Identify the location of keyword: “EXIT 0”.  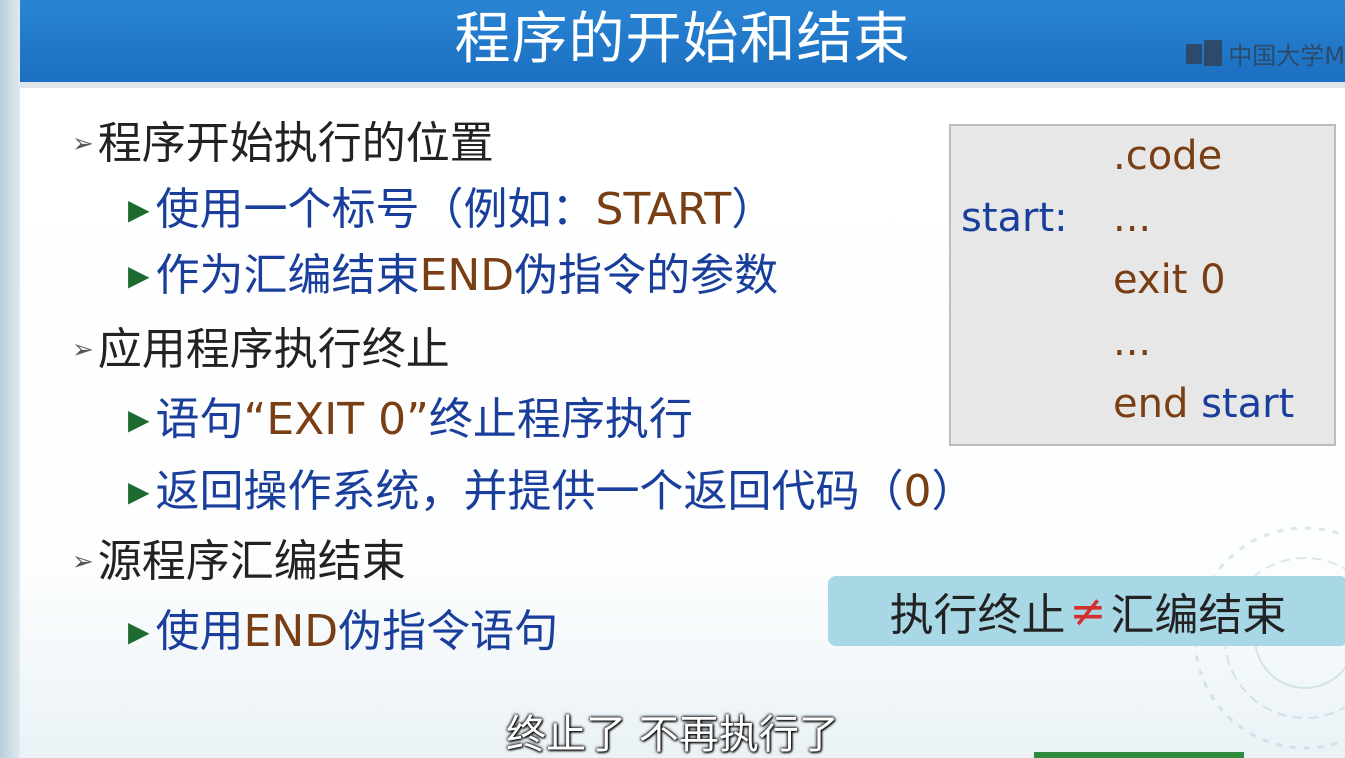
(336, 419).